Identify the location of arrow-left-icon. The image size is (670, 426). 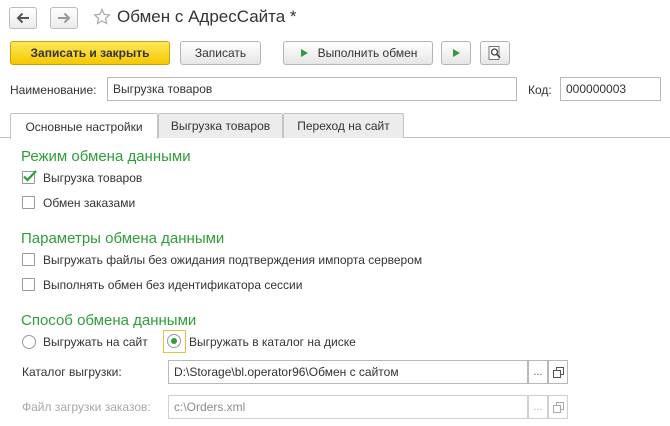
(22, 18).